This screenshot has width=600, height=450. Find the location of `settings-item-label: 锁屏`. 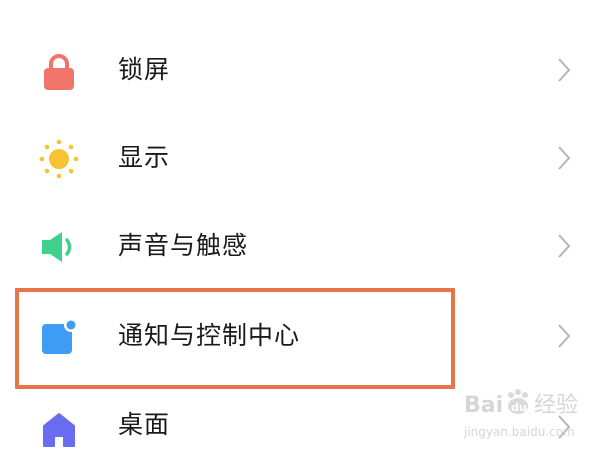

settings-item-label: 锁屏 is located at coordinates (144, 69).